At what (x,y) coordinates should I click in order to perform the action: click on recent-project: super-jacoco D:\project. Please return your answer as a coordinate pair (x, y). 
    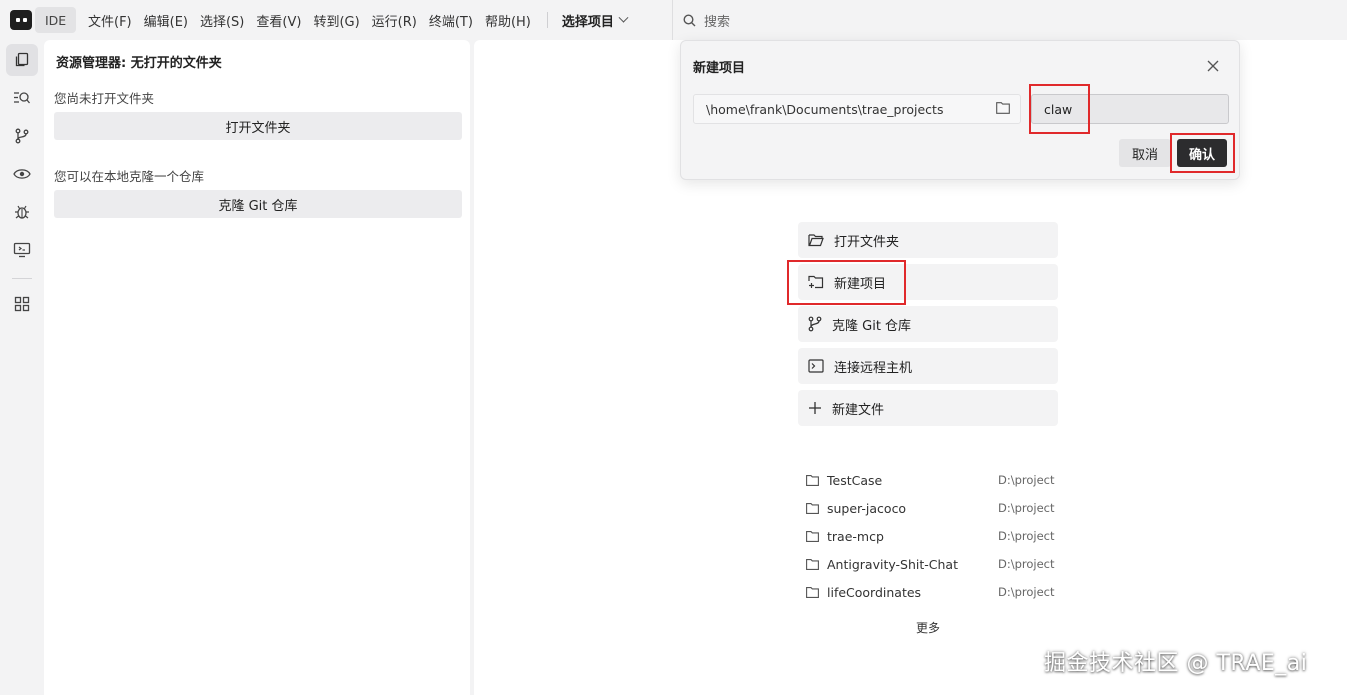
    Looking at the image, I should click on (930, 508).